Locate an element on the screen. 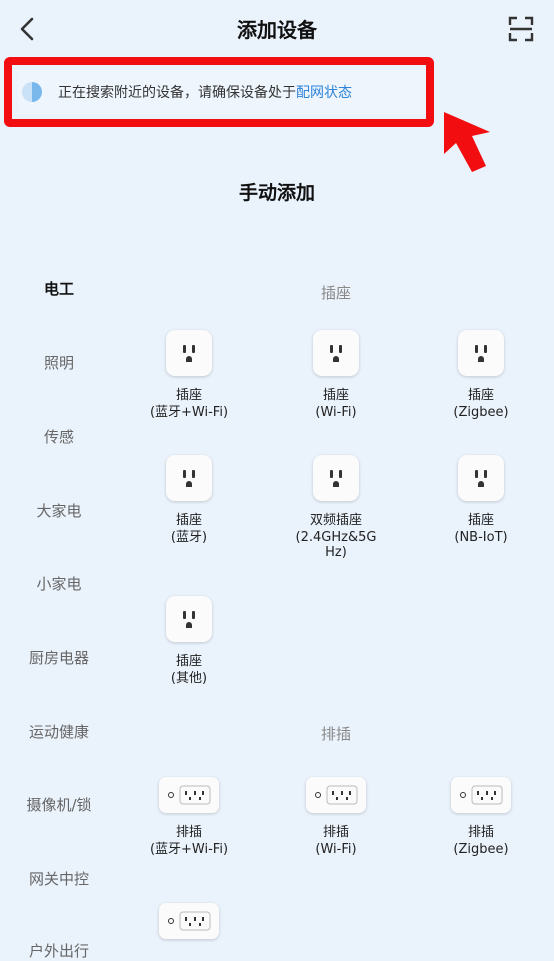 This screenshot has height=961, width=554. sidebar-item-lighting: 照明 is located at coordinates (59, 362).